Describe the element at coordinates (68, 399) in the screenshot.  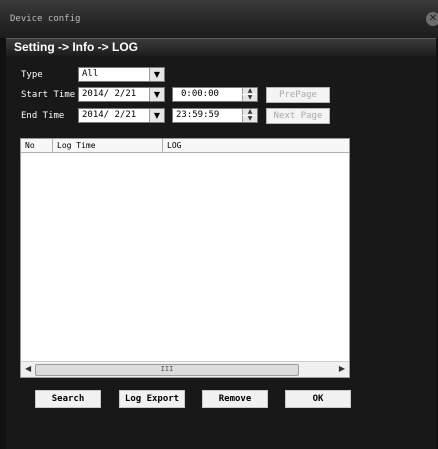
I see `search-button: Search` at that location.